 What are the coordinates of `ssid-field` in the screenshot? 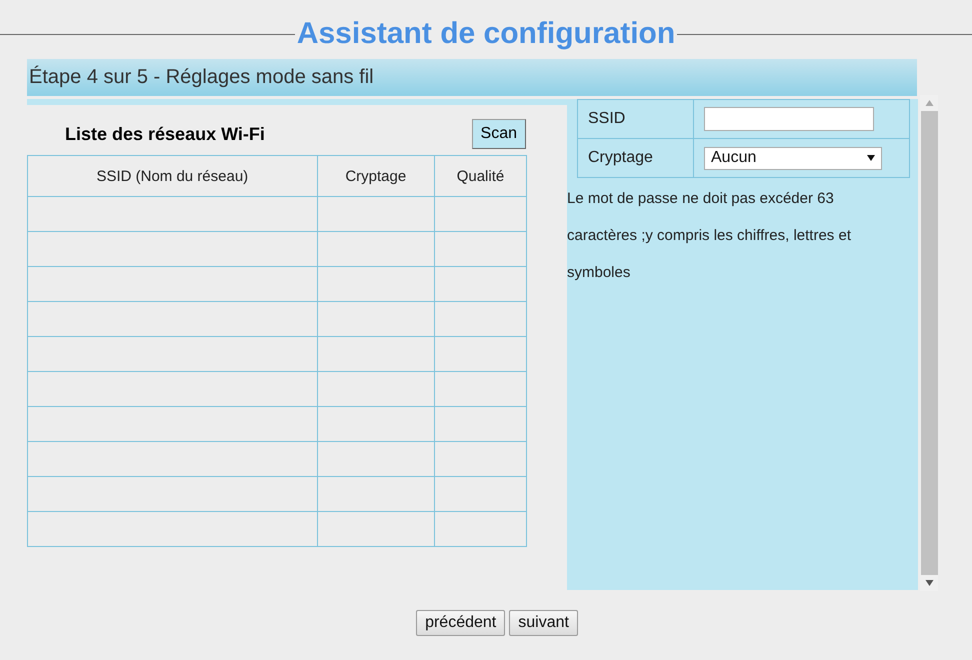 It's located at (789, 119).